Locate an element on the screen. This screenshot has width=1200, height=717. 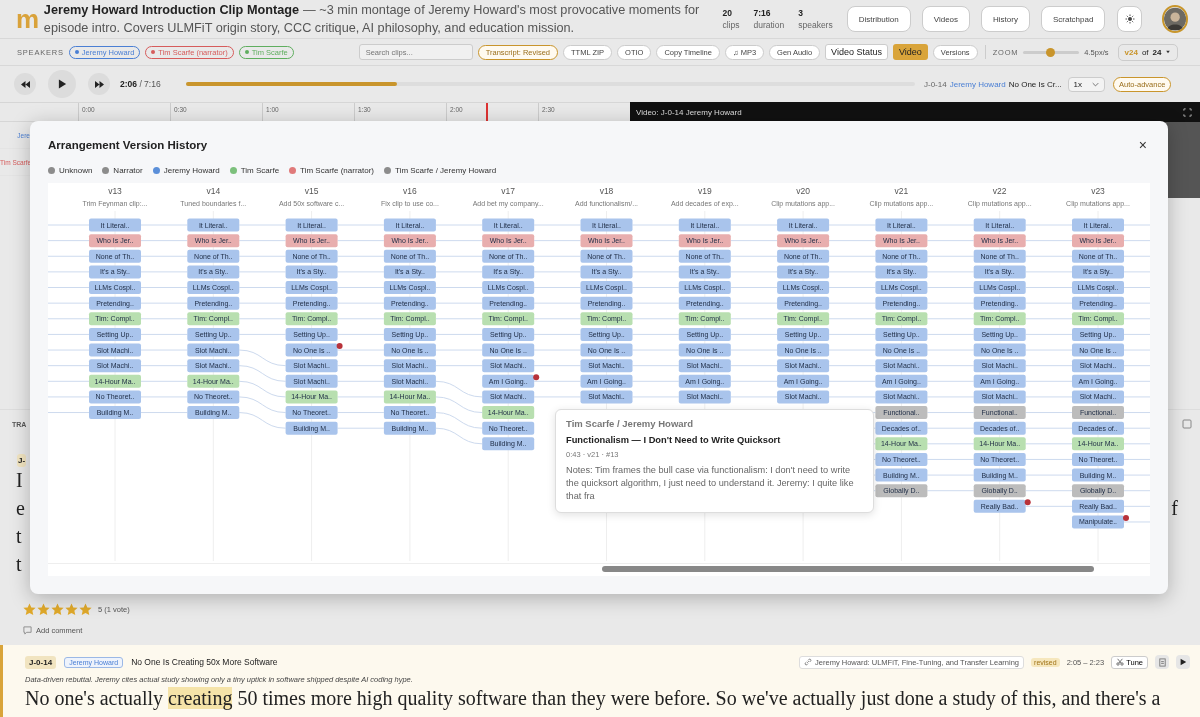
stat-value: 20 is located at coordinates (727, 13).